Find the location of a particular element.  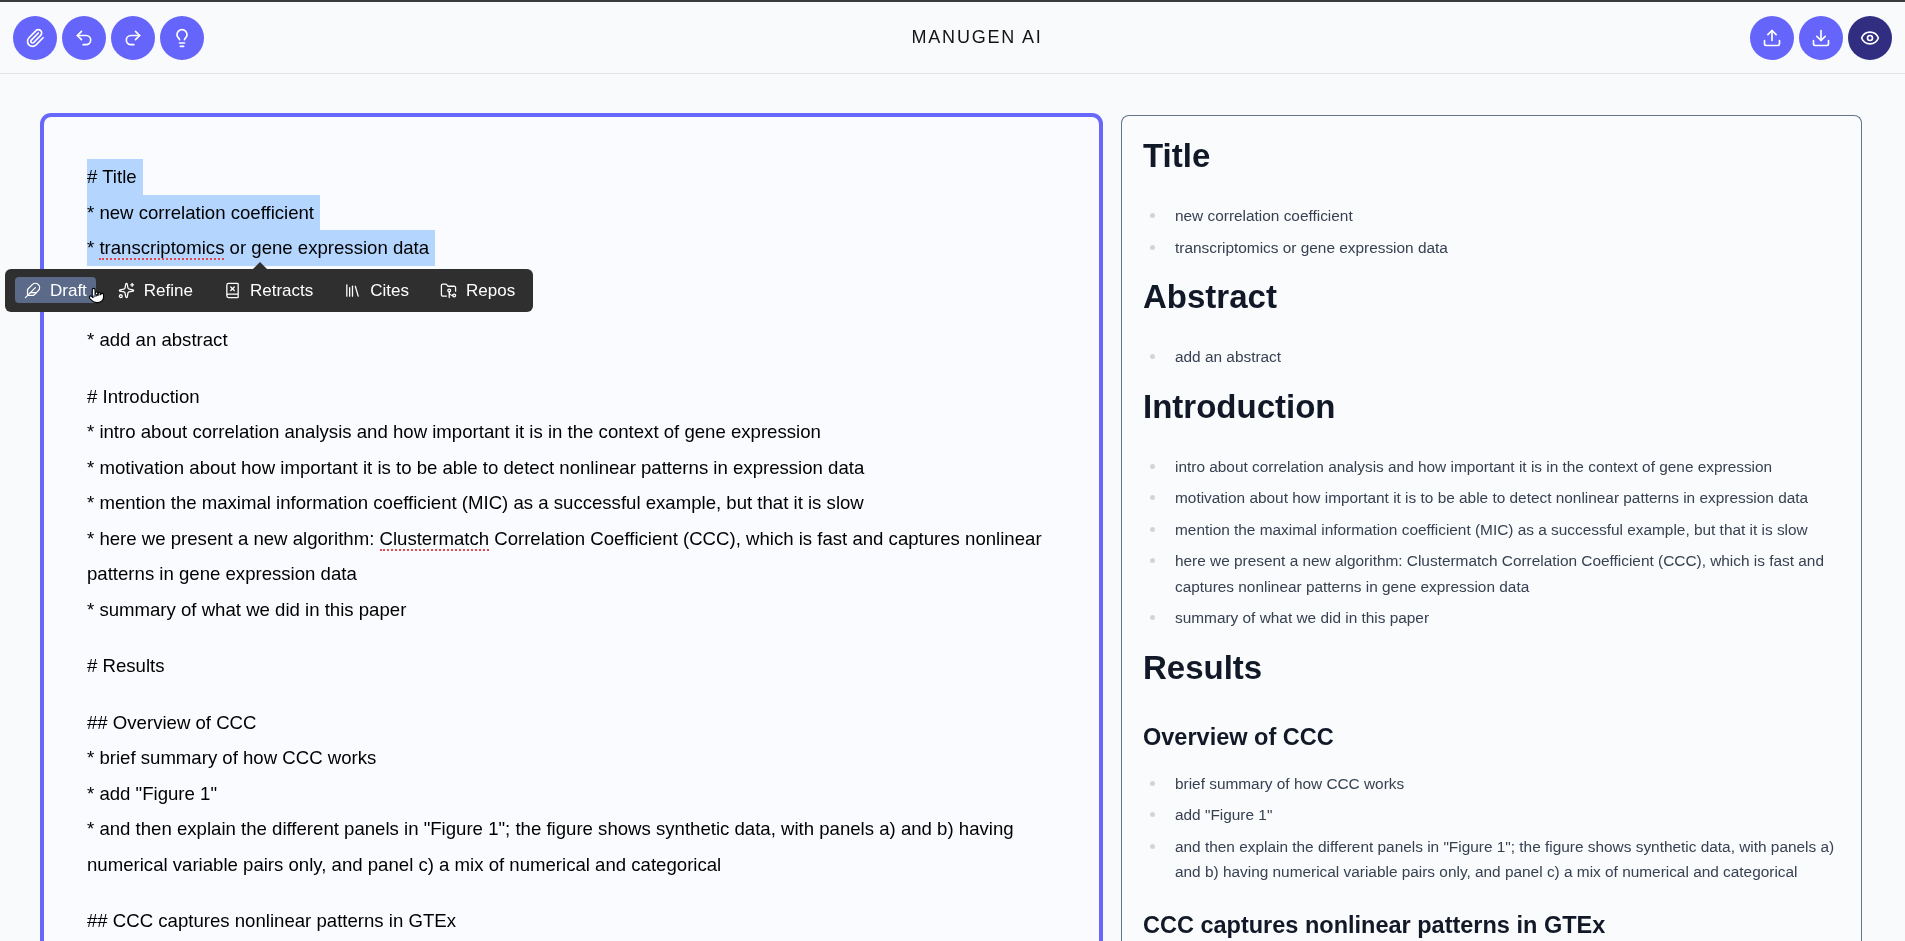

editor-line: * and then explain the different panels in "Figure 1"; the figure shows synthetic data, with panels a) and b) having numerical variable pairs only, and panel c) a mix of numerical and categorical is located at coordinates (551, 847).